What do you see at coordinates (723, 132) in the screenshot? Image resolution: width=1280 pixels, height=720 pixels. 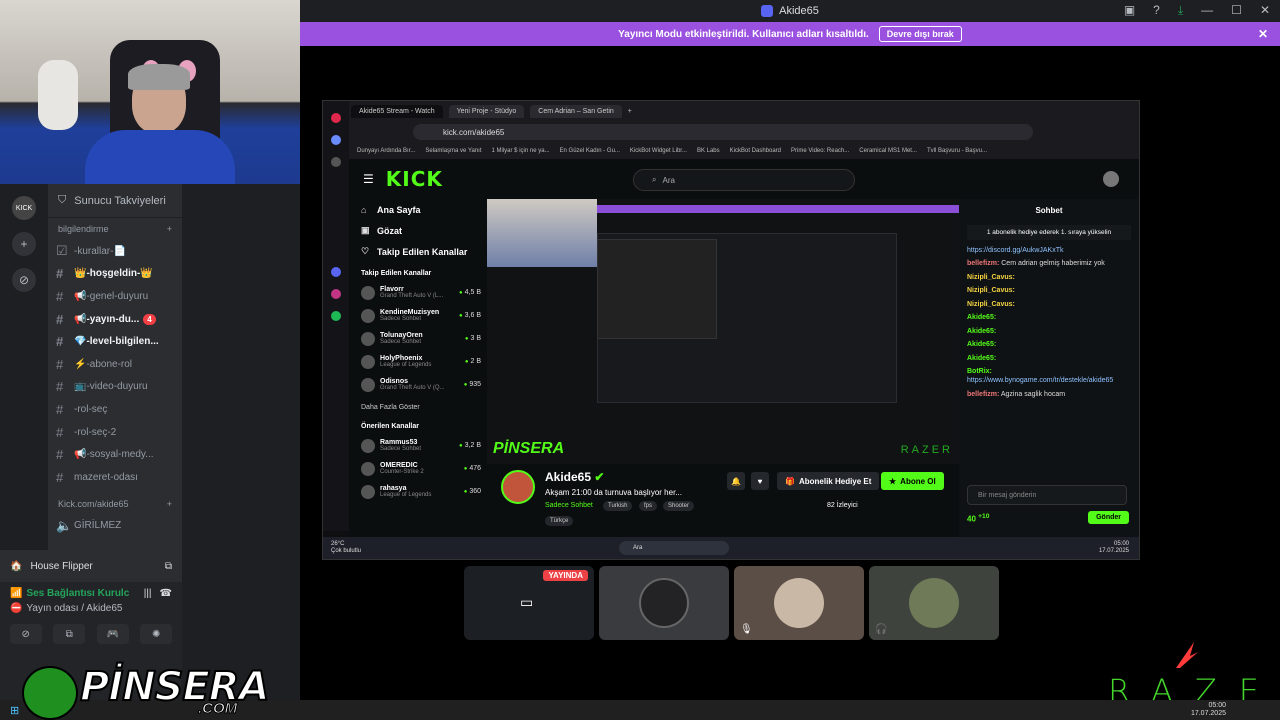 I see `url-field: kick.com/akide65` at bounding box center [723, 132].